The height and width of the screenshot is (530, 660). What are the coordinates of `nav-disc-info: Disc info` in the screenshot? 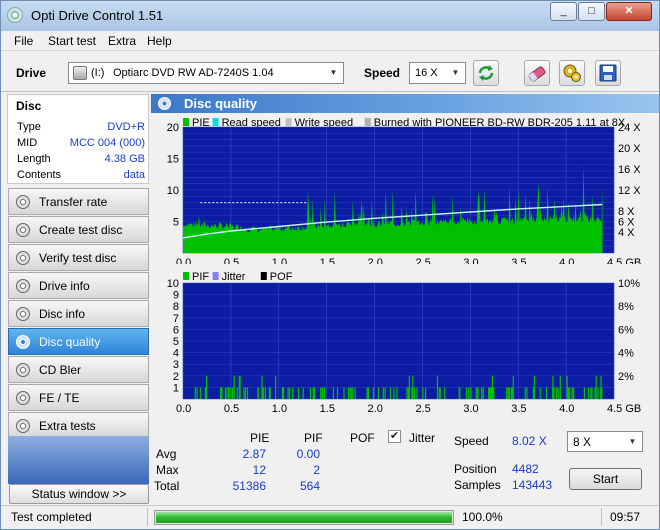 It's located at (78, 313).